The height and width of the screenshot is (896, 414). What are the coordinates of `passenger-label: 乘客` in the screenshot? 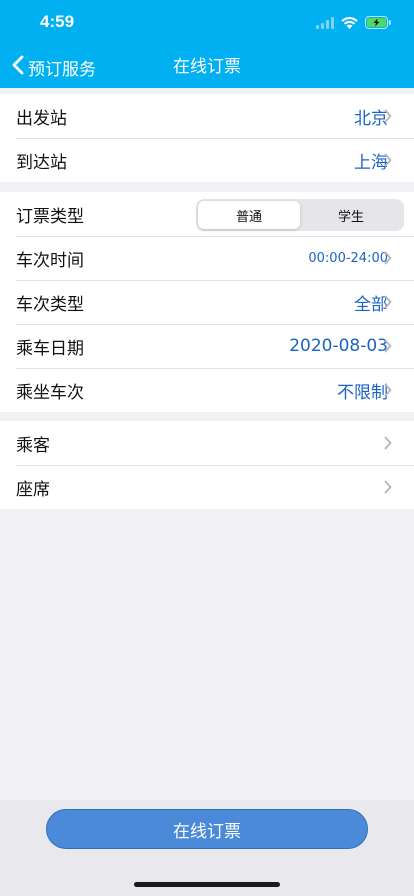 It's located at (33, 445).